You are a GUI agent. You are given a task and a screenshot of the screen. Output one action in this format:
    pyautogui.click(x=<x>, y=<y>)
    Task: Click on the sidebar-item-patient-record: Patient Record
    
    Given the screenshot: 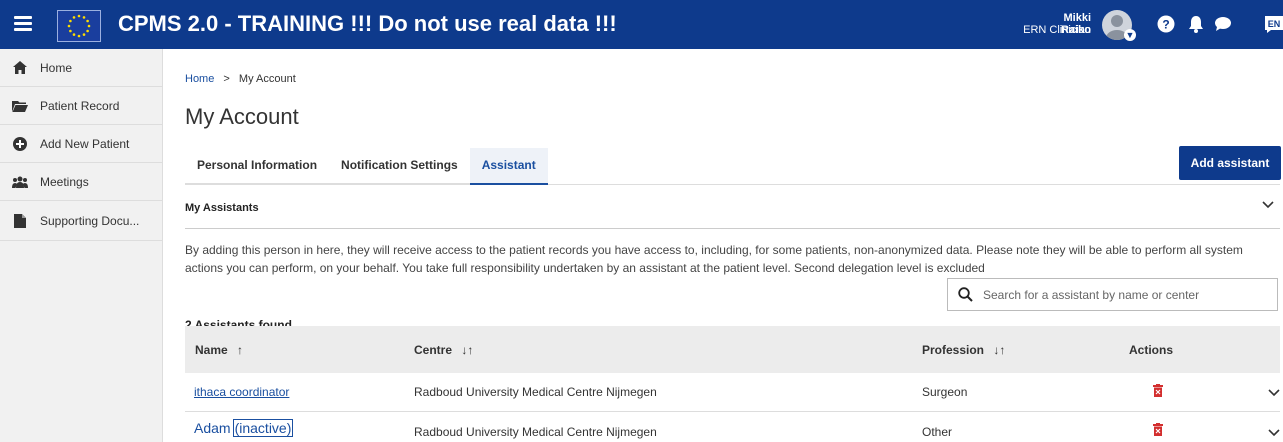 What is the action you would take?
    pyautogui.click(x=81, y=106)
    